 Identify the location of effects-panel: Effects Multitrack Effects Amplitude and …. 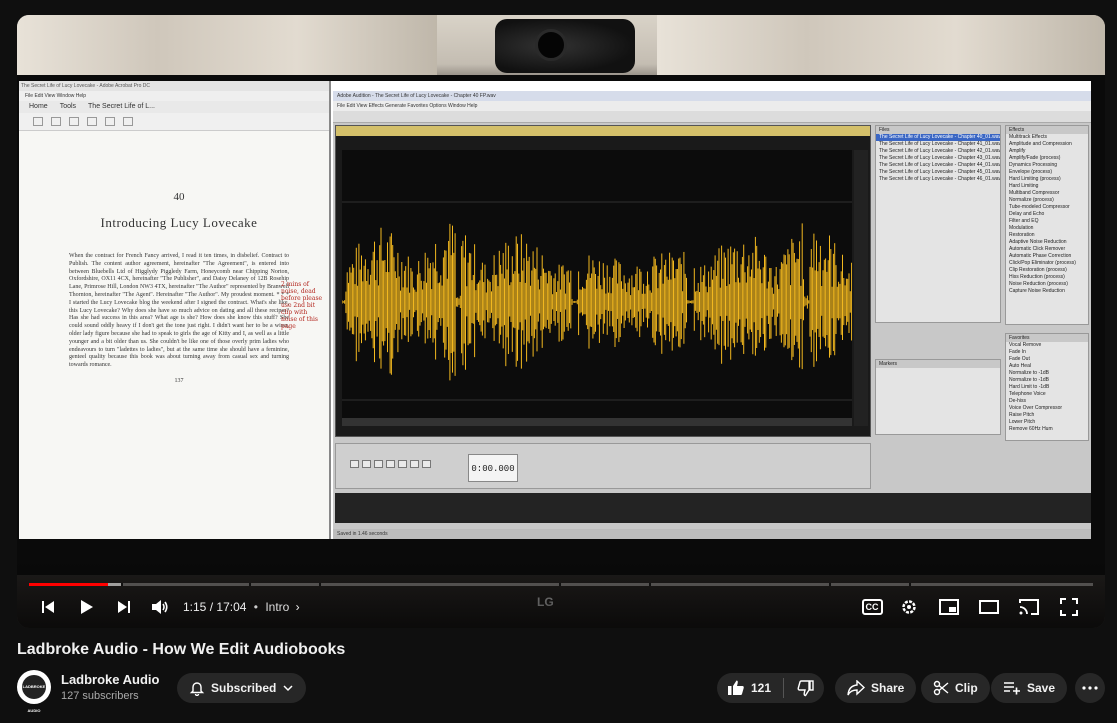
(1047, 225).